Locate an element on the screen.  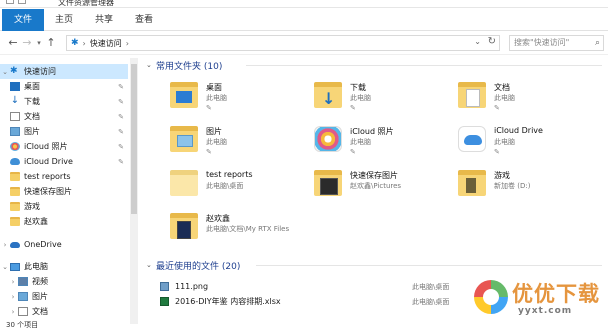
address-bar: ✱ › 快速访问 › ⌄ ↻ is located at coordinates (283, 43).